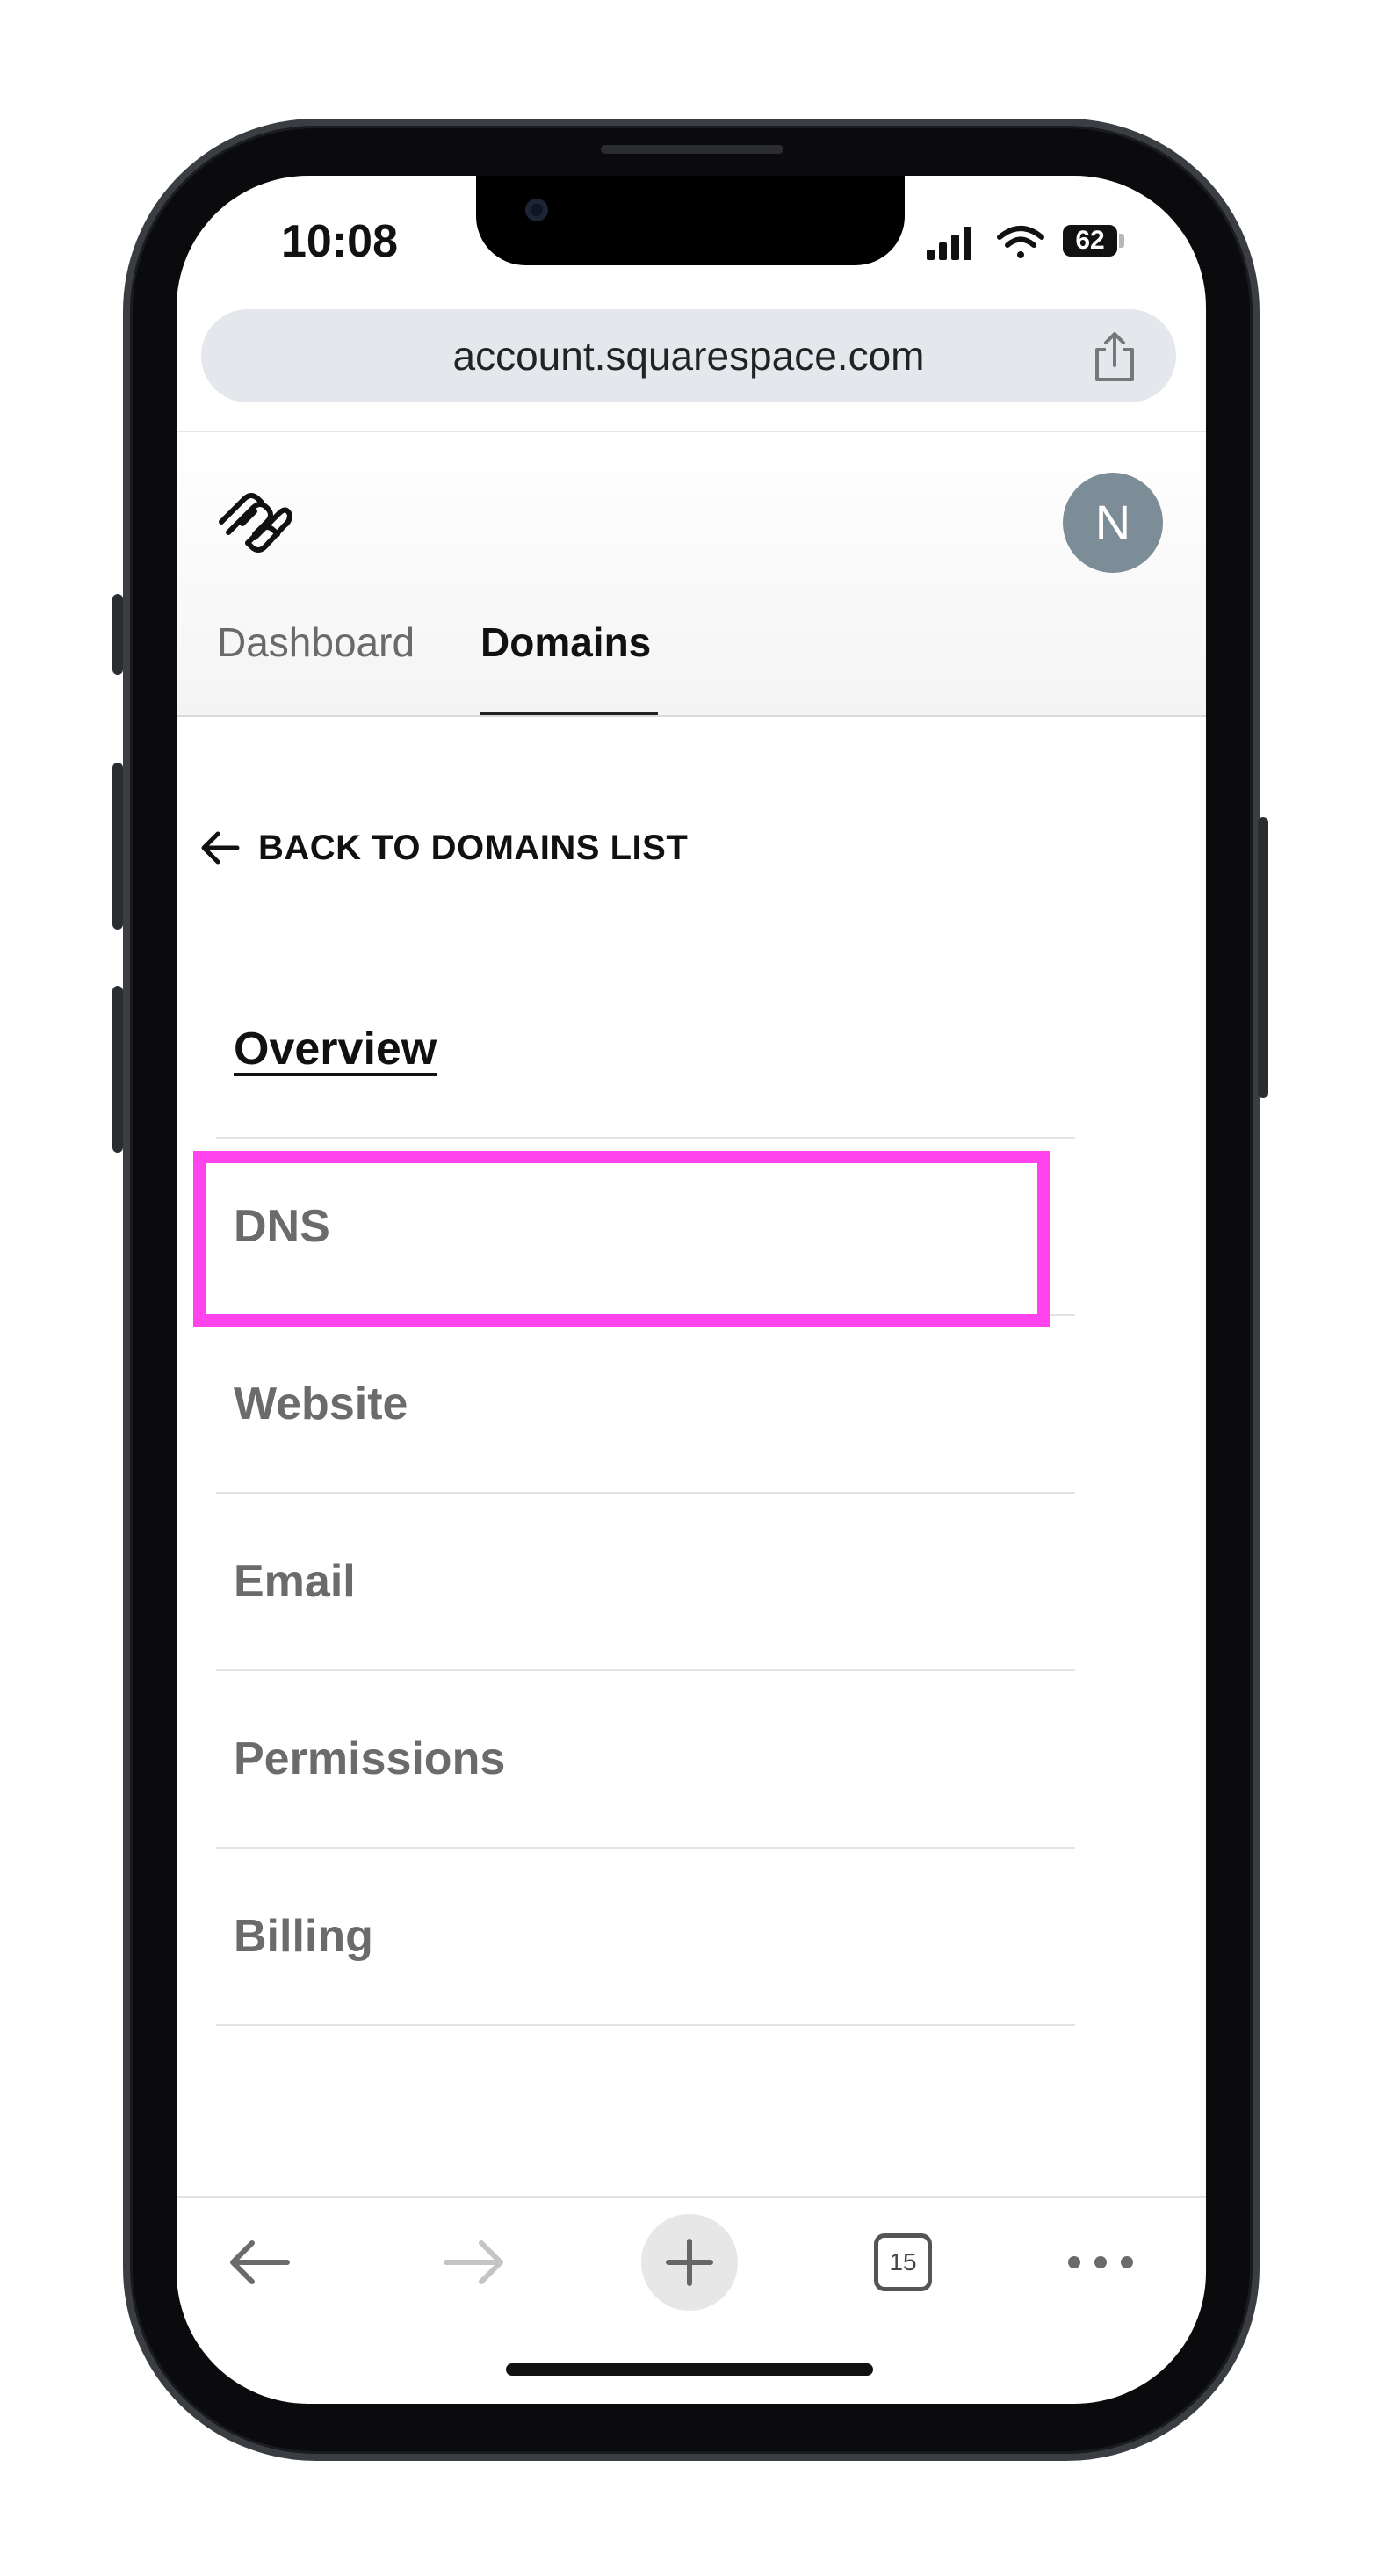 The height and width of the screenshot is (2576, 1379). I want to click on tabs-button: 15, so click(903, 2262).